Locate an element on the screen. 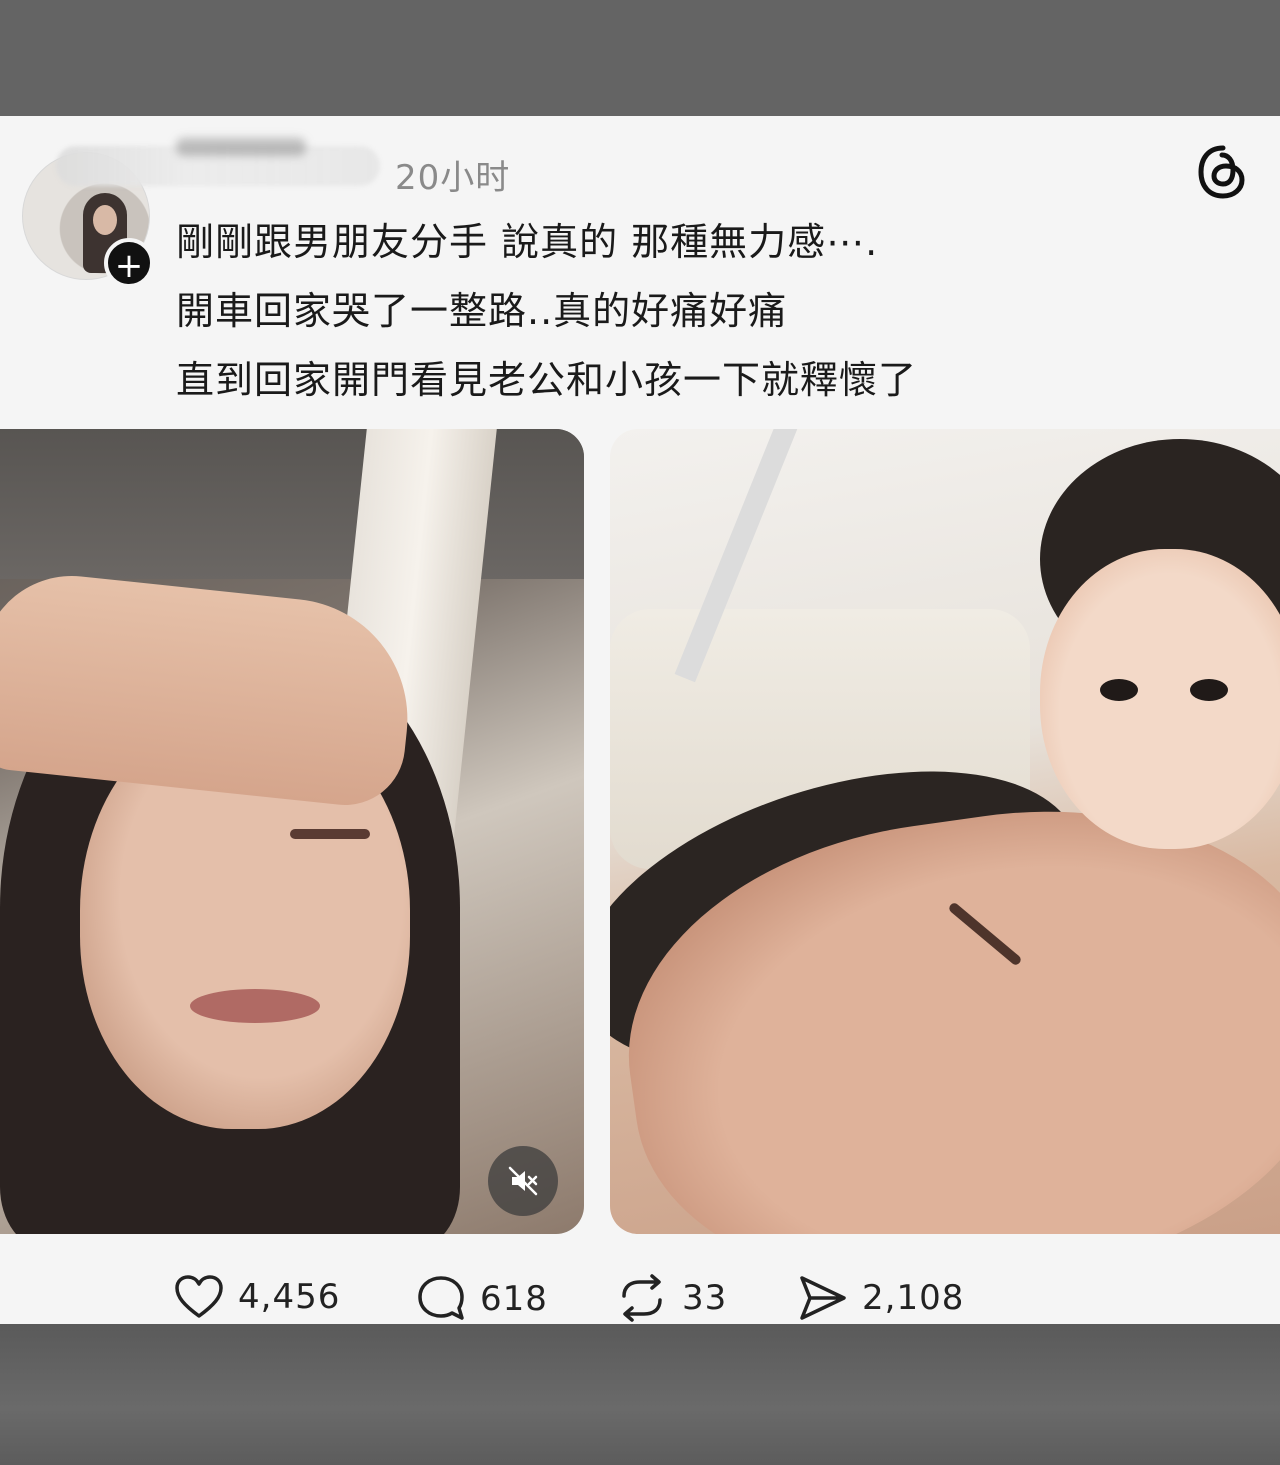  like-button: 4,456 is located at coordinates (257, 1297).